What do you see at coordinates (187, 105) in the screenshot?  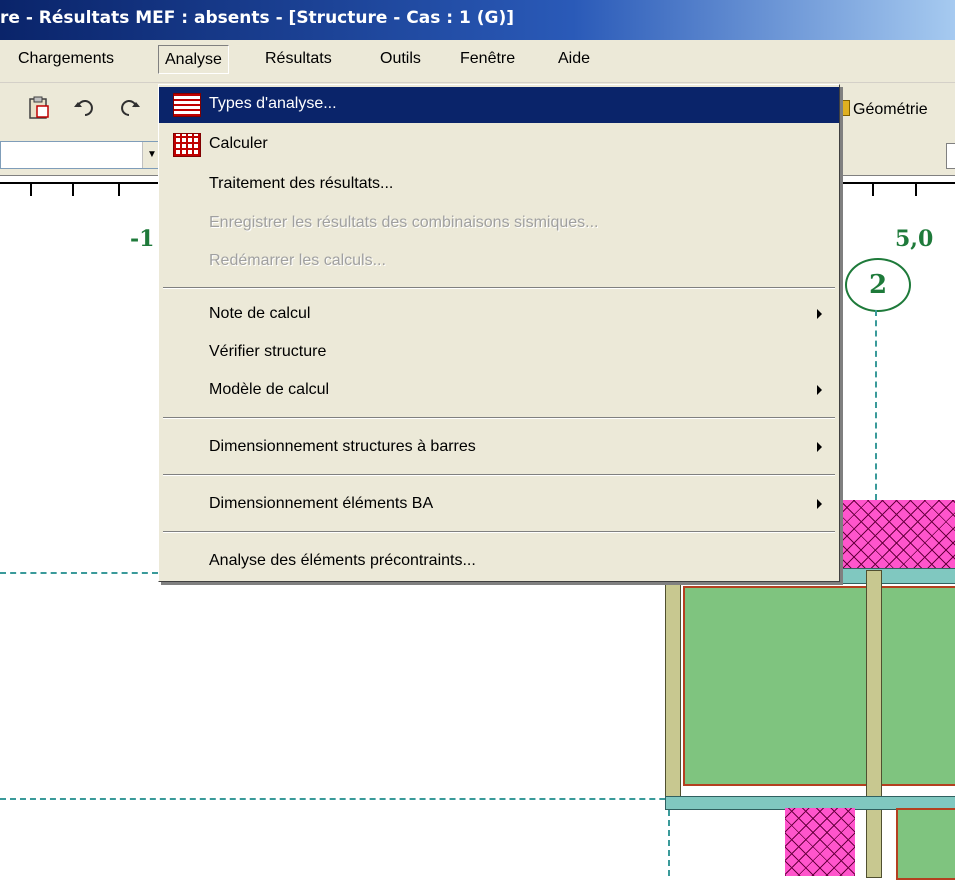 I see `analysis-types-icon` at bounding box center [187, 105].